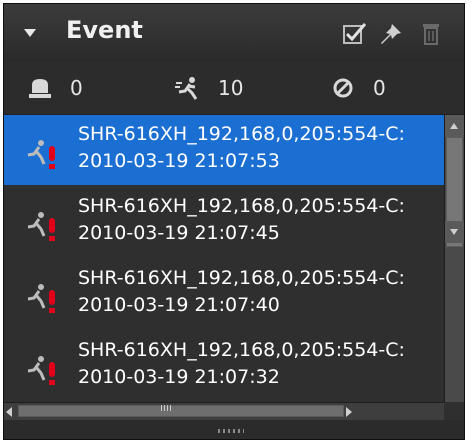  Describe the element at coordinates (179, 305) in the screenshot. I see `event-timestamp: 2010-03-19 21:07:40` at that location.